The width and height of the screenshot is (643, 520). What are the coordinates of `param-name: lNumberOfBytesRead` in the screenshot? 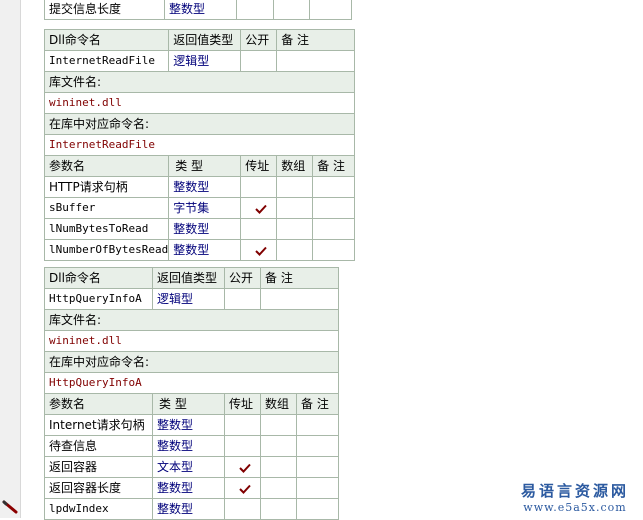 It's located at (106, 250).